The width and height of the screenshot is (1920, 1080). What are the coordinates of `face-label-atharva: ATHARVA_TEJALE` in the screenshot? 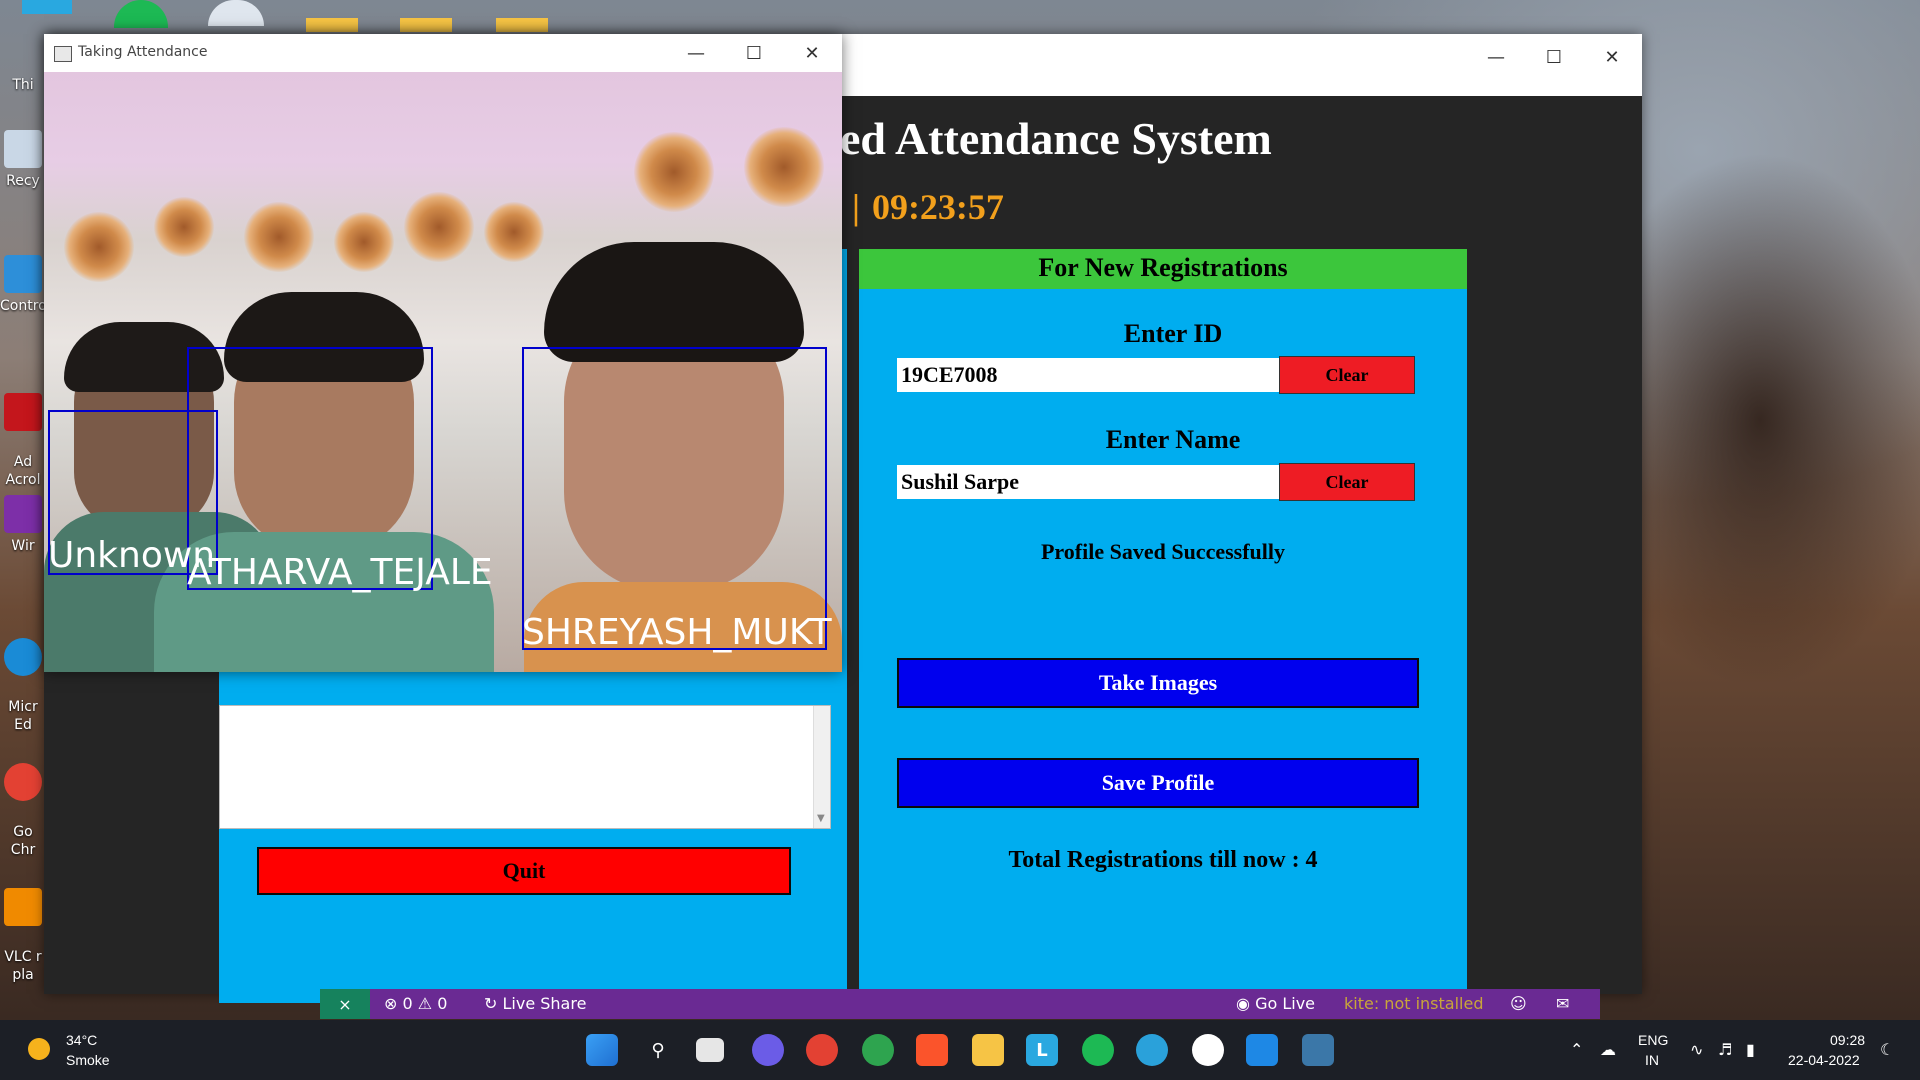 It's located at (340, 572).